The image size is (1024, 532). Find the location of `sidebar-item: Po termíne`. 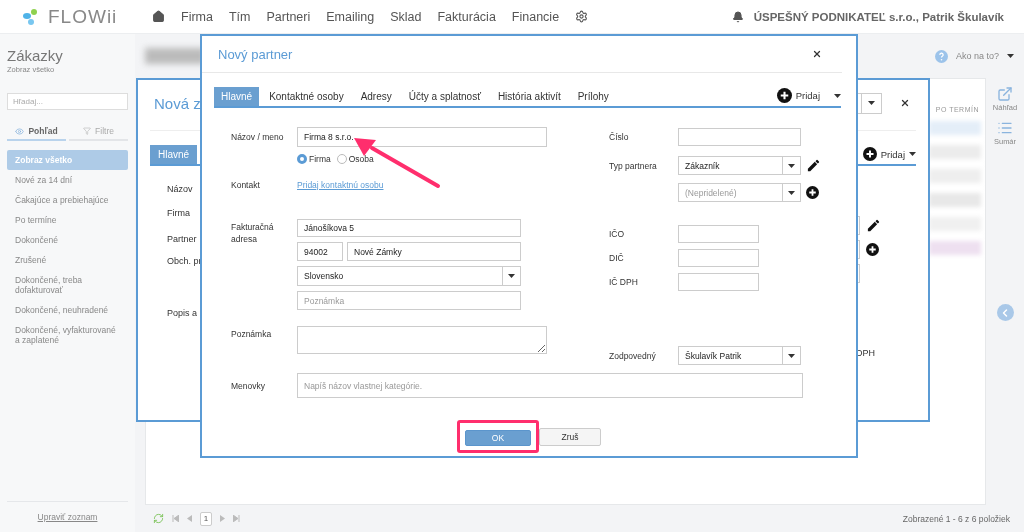

sidebar-item: Po termíne is located at coordinates (67, 220).